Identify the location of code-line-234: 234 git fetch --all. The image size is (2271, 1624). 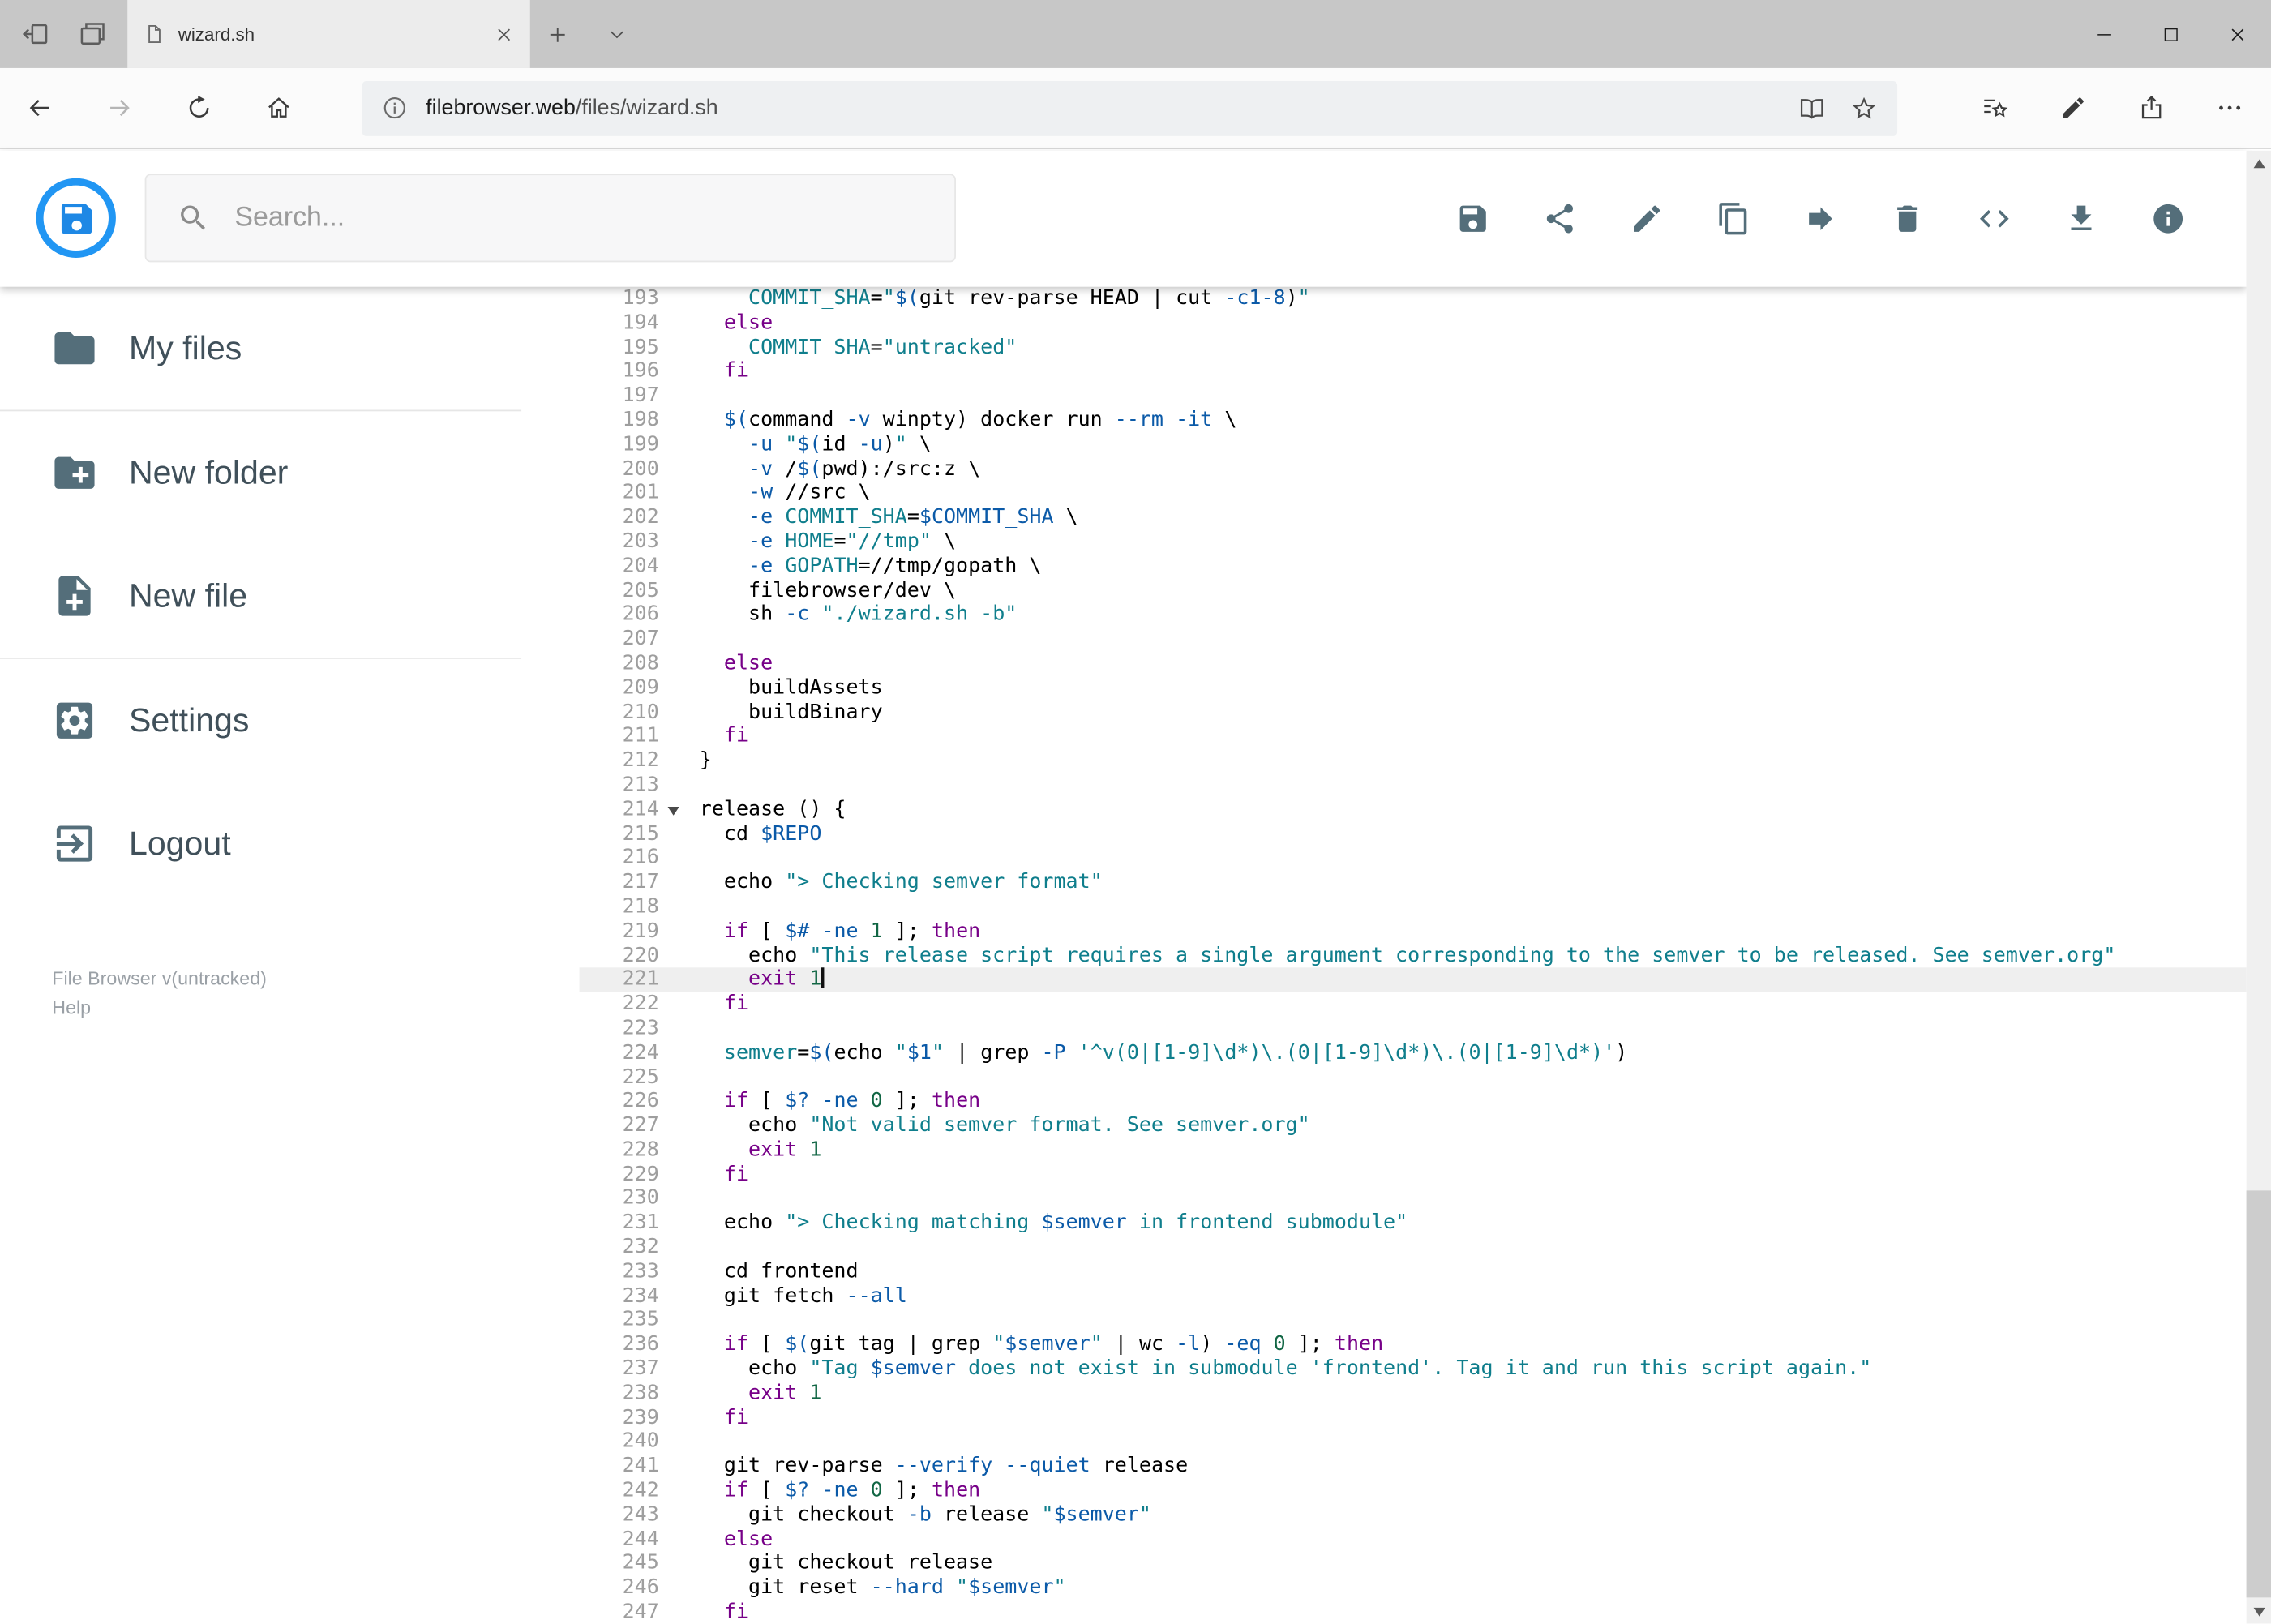
(1414, 1296).